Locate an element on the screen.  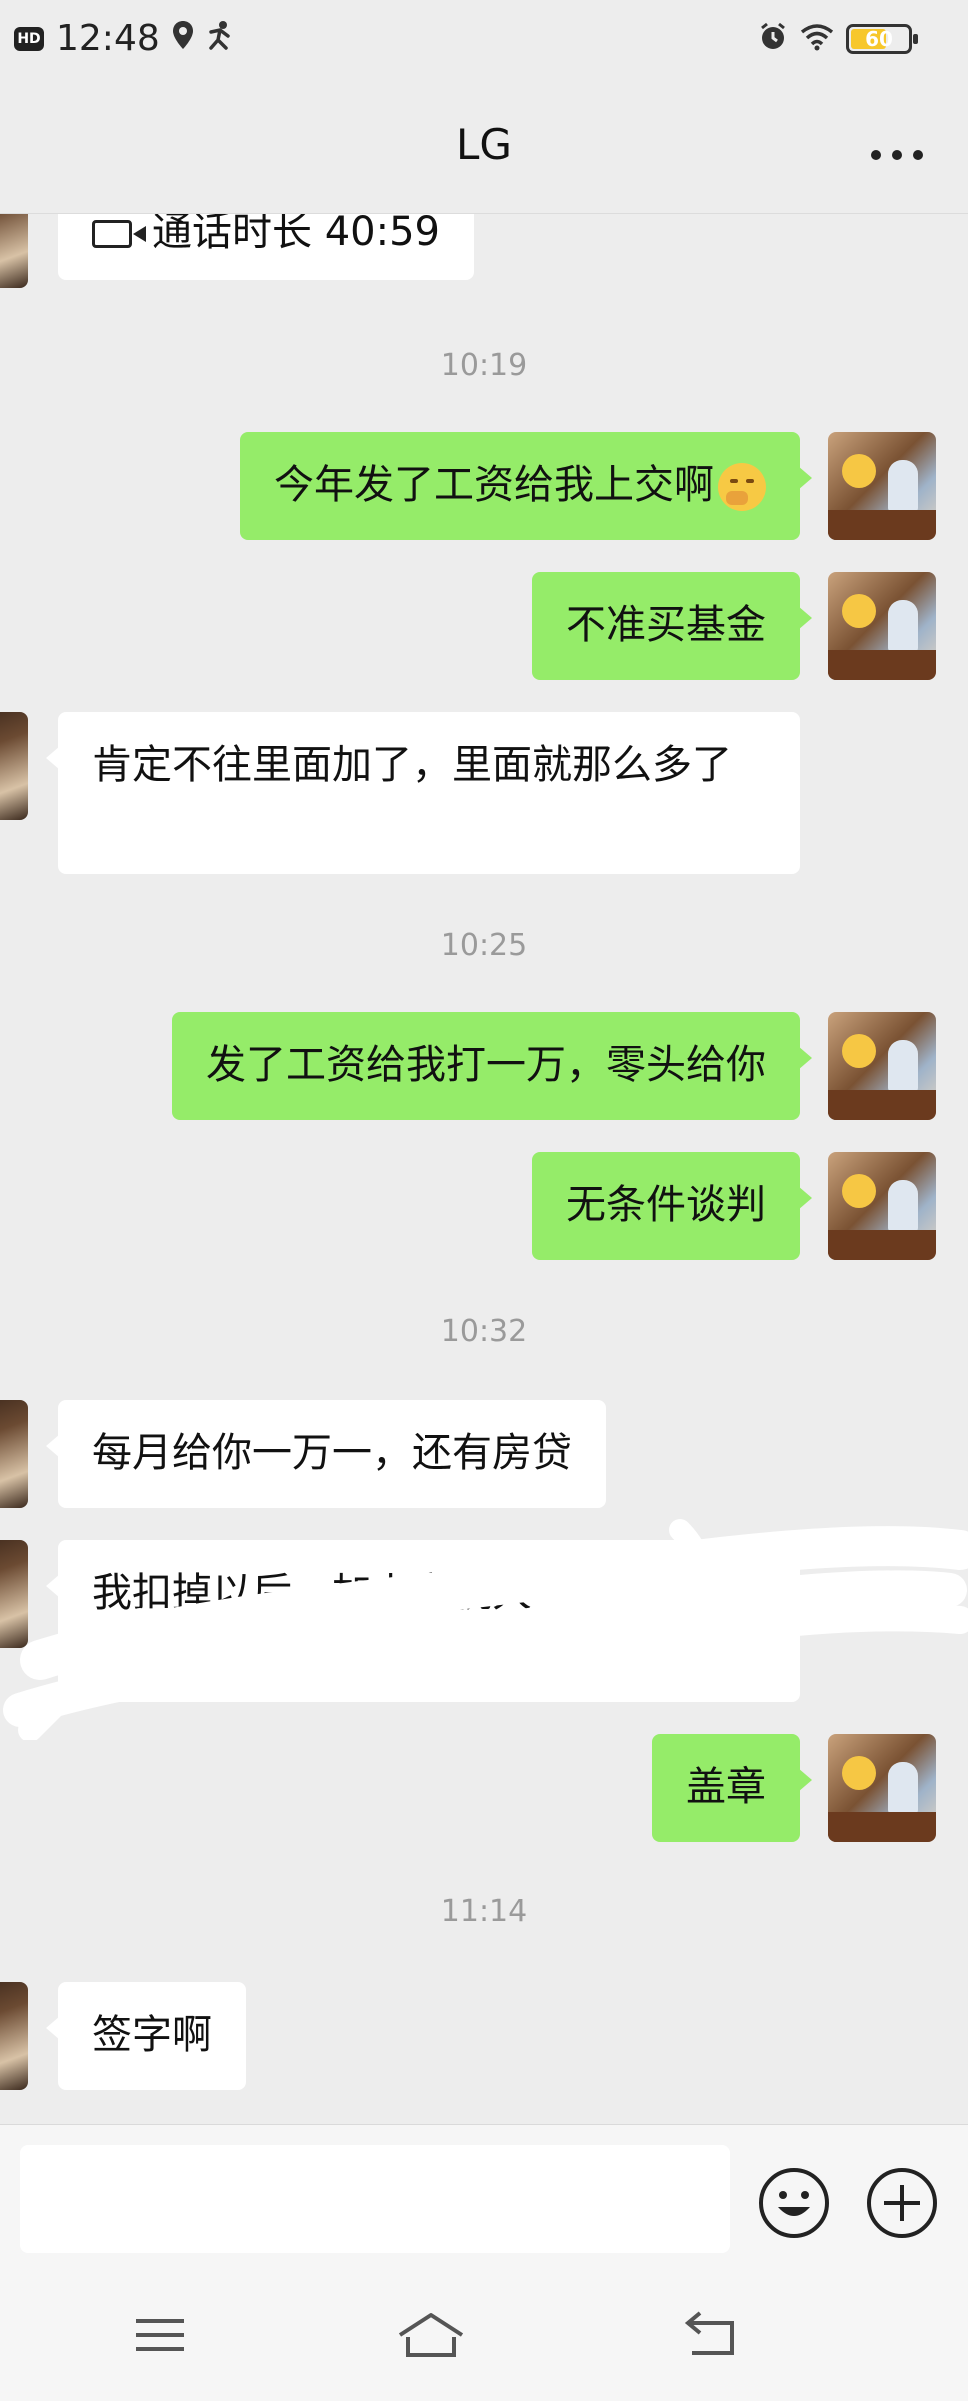
message-text: 无条件谈判 is located at coordinates (666, 1205).